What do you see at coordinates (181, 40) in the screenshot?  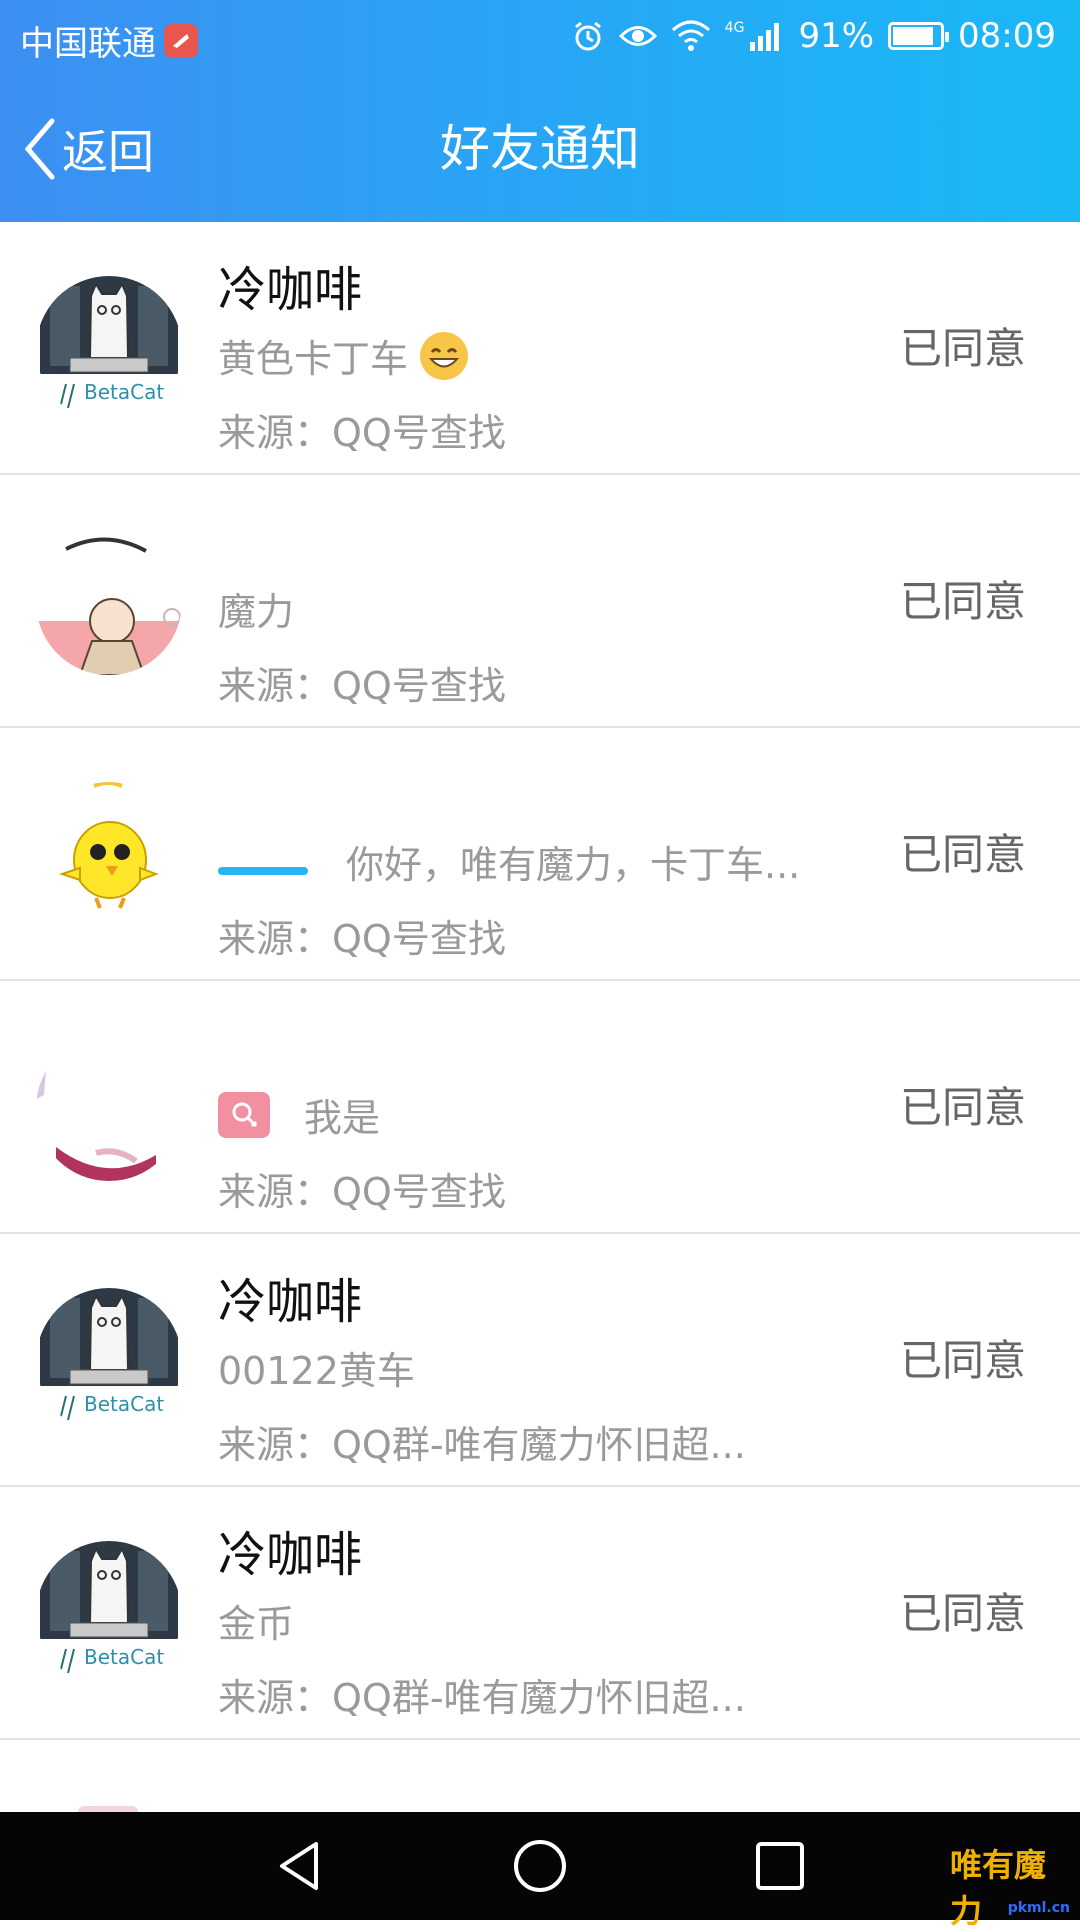 I see `carrier-app-icon` at bounding box center [181, 40].